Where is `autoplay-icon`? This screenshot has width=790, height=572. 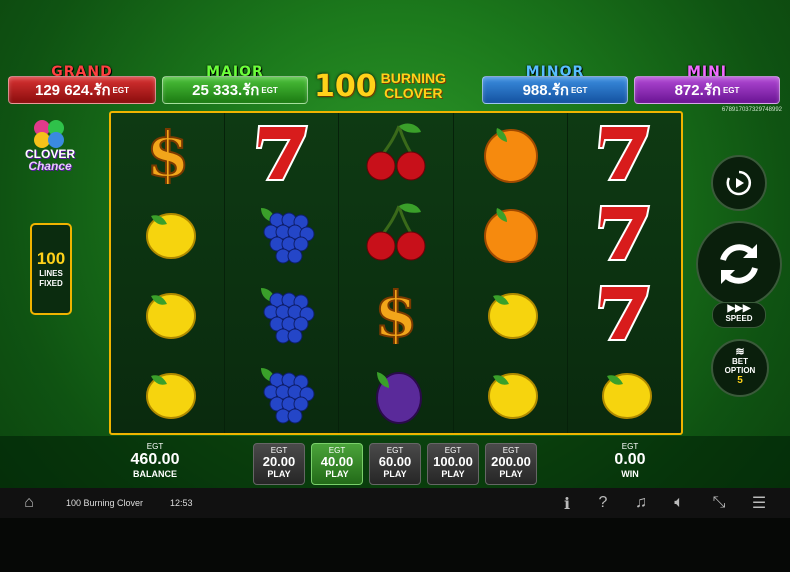 autoplay-icon is located at coordinates (739, 183).